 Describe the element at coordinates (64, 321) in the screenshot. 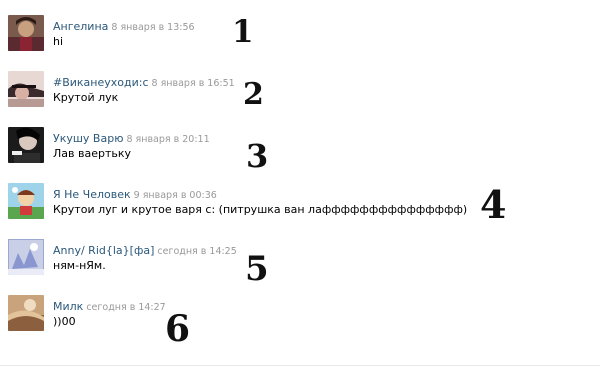

I see `comment-text: ))00` at that location.